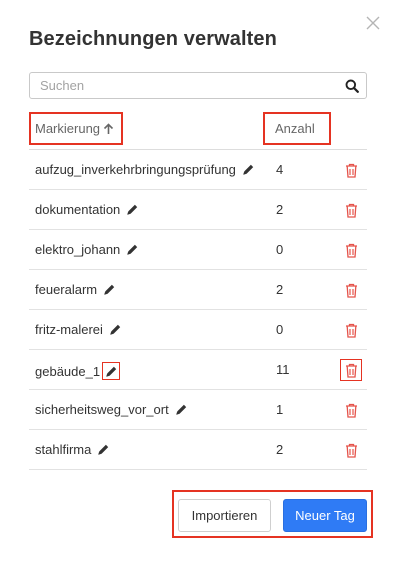 The width and height of the screenshot is (397, 561). What do you see at coordinates (63, 449) in the screenshot?
I see `tag-name-label: stahlfirma` at bounding box center [63, 449].